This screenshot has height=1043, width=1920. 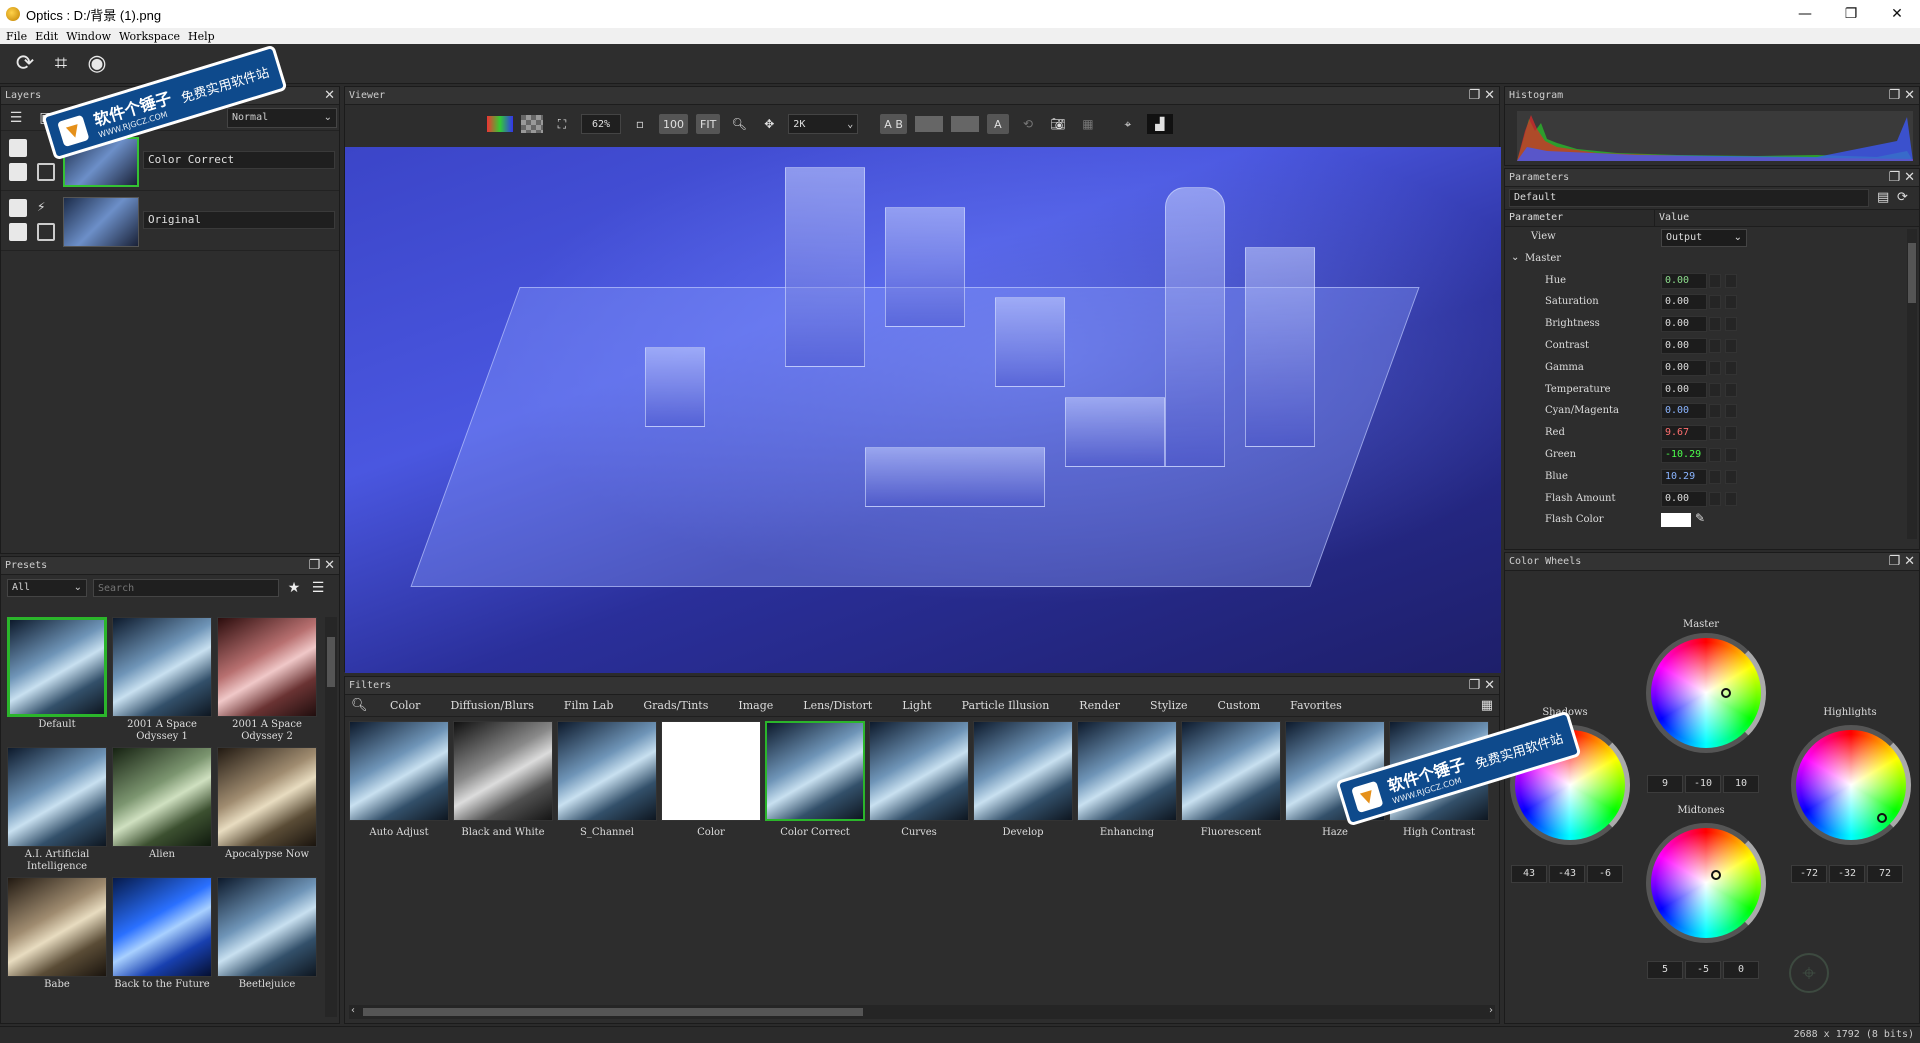 I want to click on shadows-value-1: 43, so click(x=1529, y=874).